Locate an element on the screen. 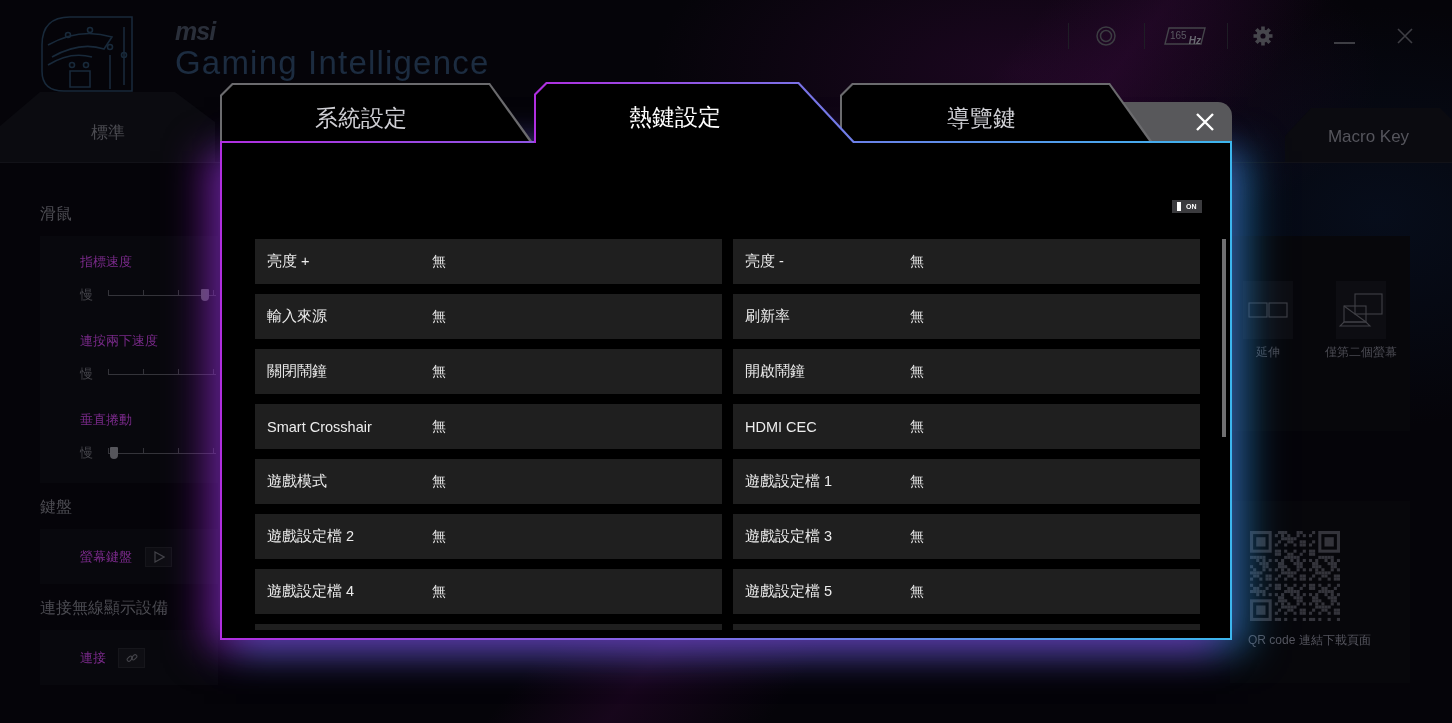 The width and height of the screenshot is (1452, 723). play-icon is located at coordinates (158, 556).